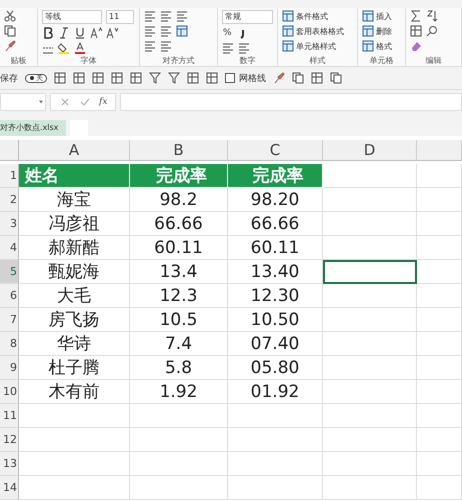 The image size is (462, 501). I want to click on row-header: 3, so click(9, 224).